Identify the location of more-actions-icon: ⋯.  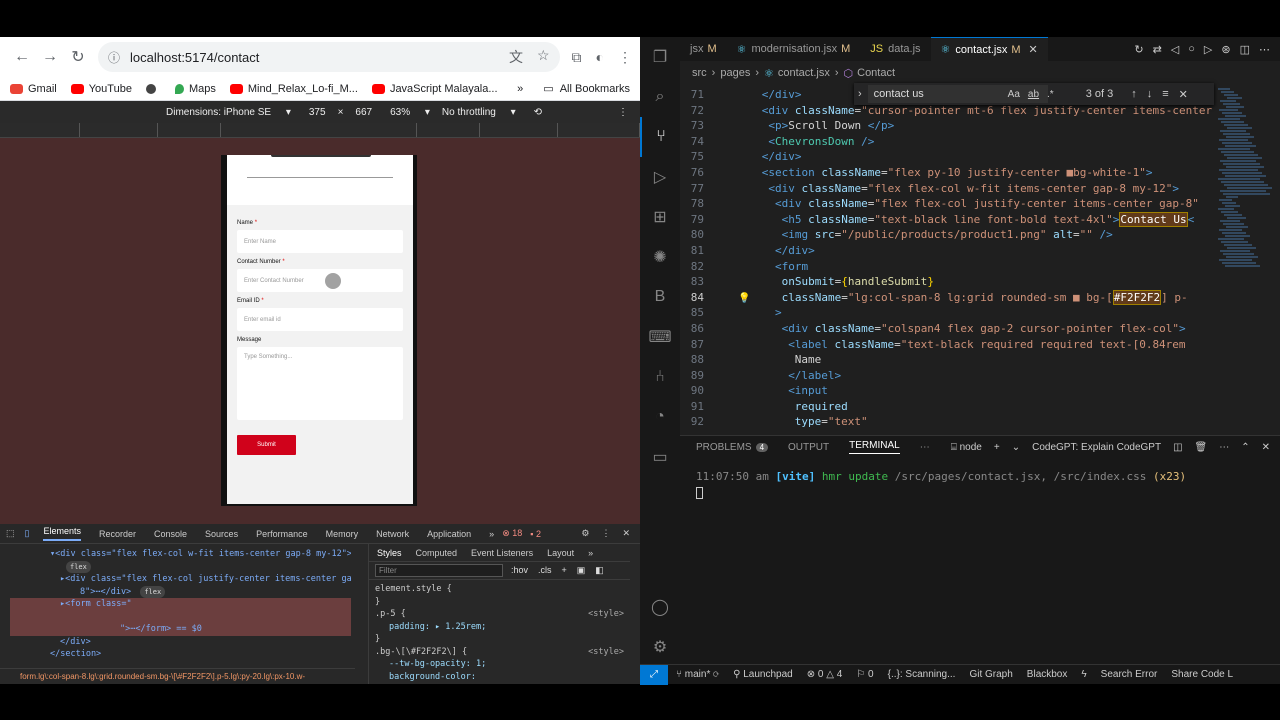
(1264, 49).